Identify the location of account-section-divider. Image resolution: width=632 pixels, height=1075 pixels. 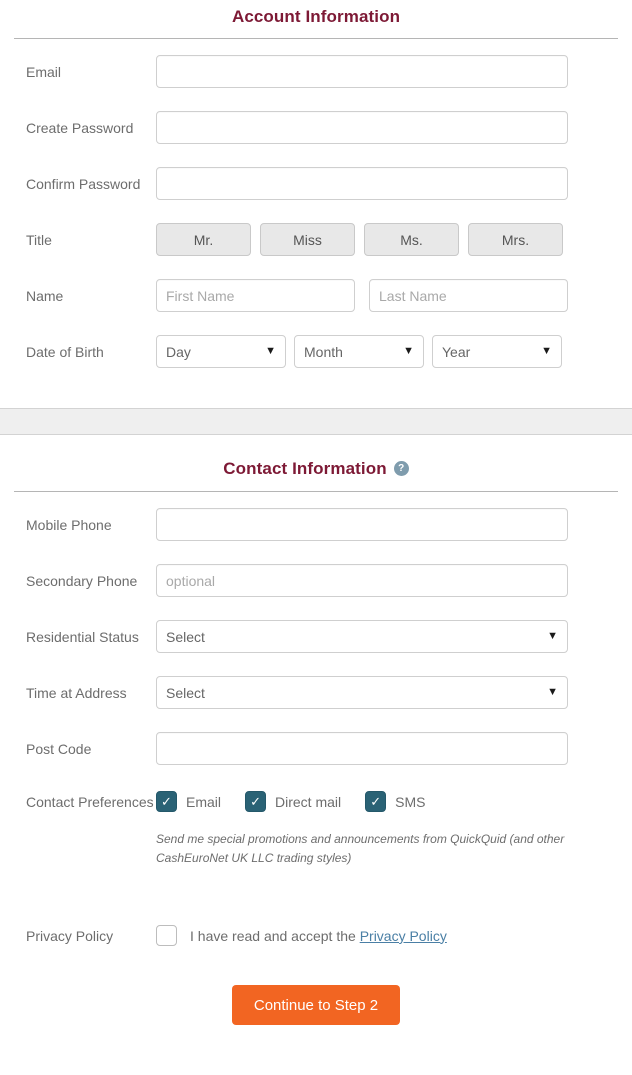
(316, 38).